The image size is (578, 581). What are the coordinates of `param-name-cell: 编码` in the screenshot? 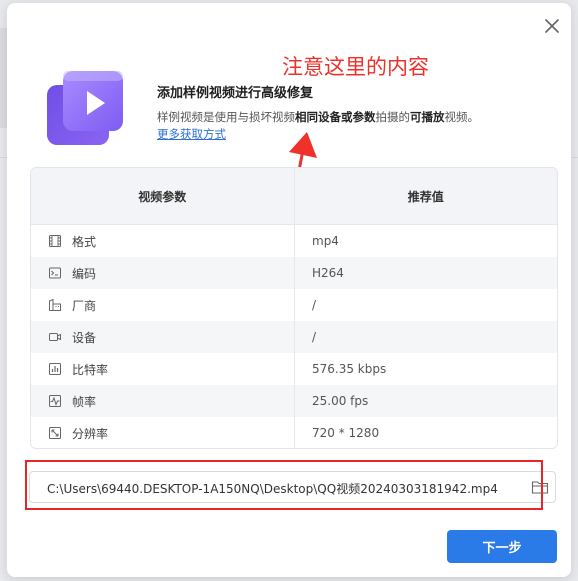 It's located at (162, 273).